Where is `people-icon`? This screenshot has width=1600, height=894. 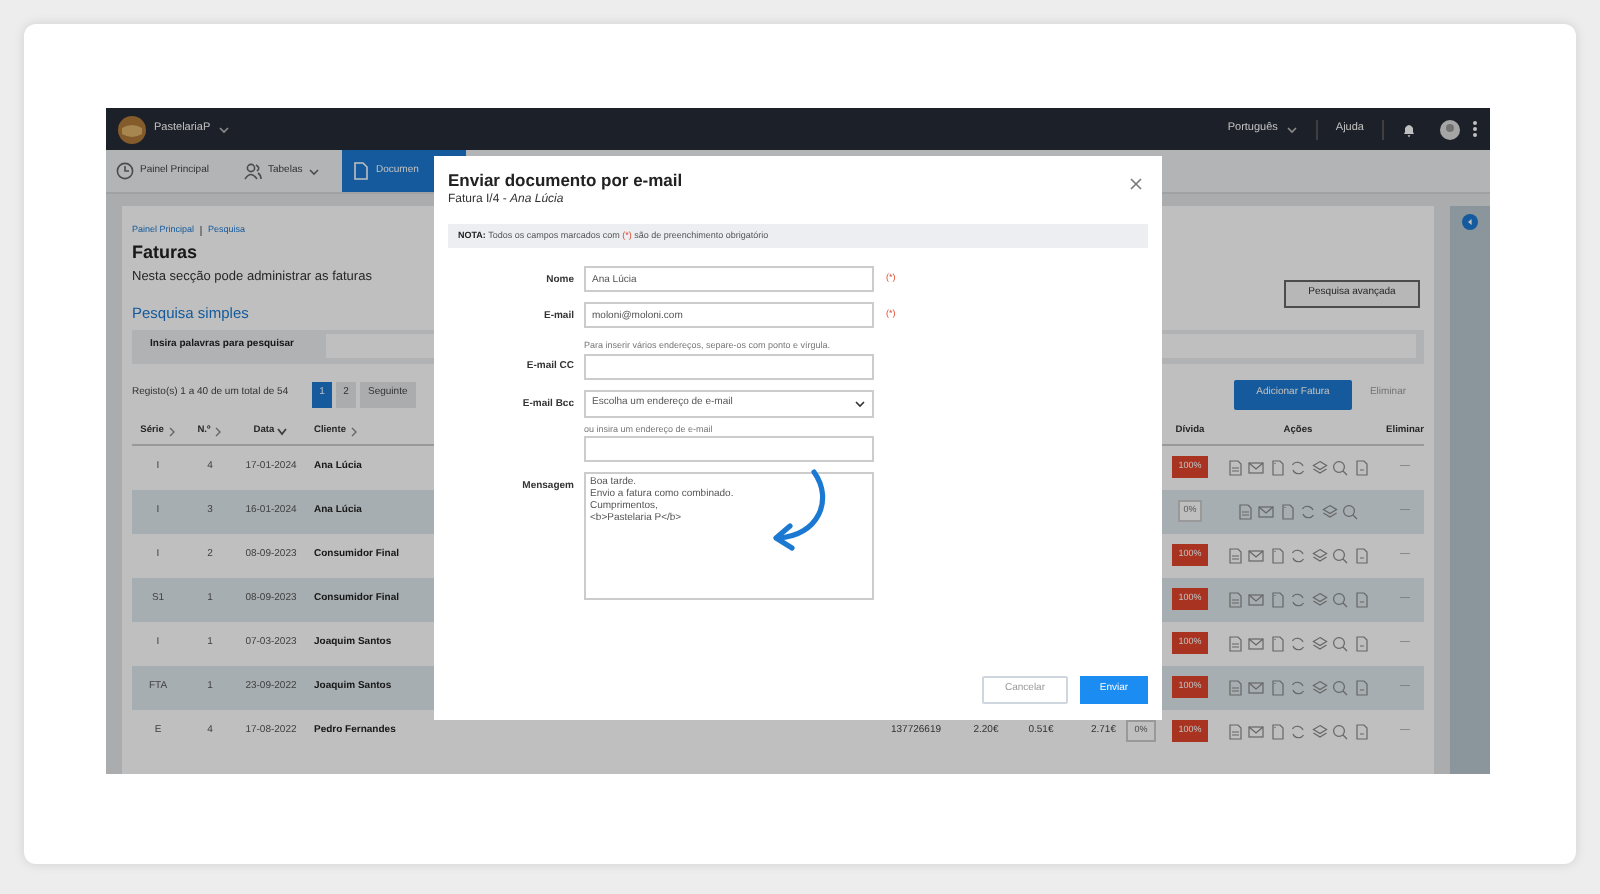
people-icon is located at coordinates (253, 171).